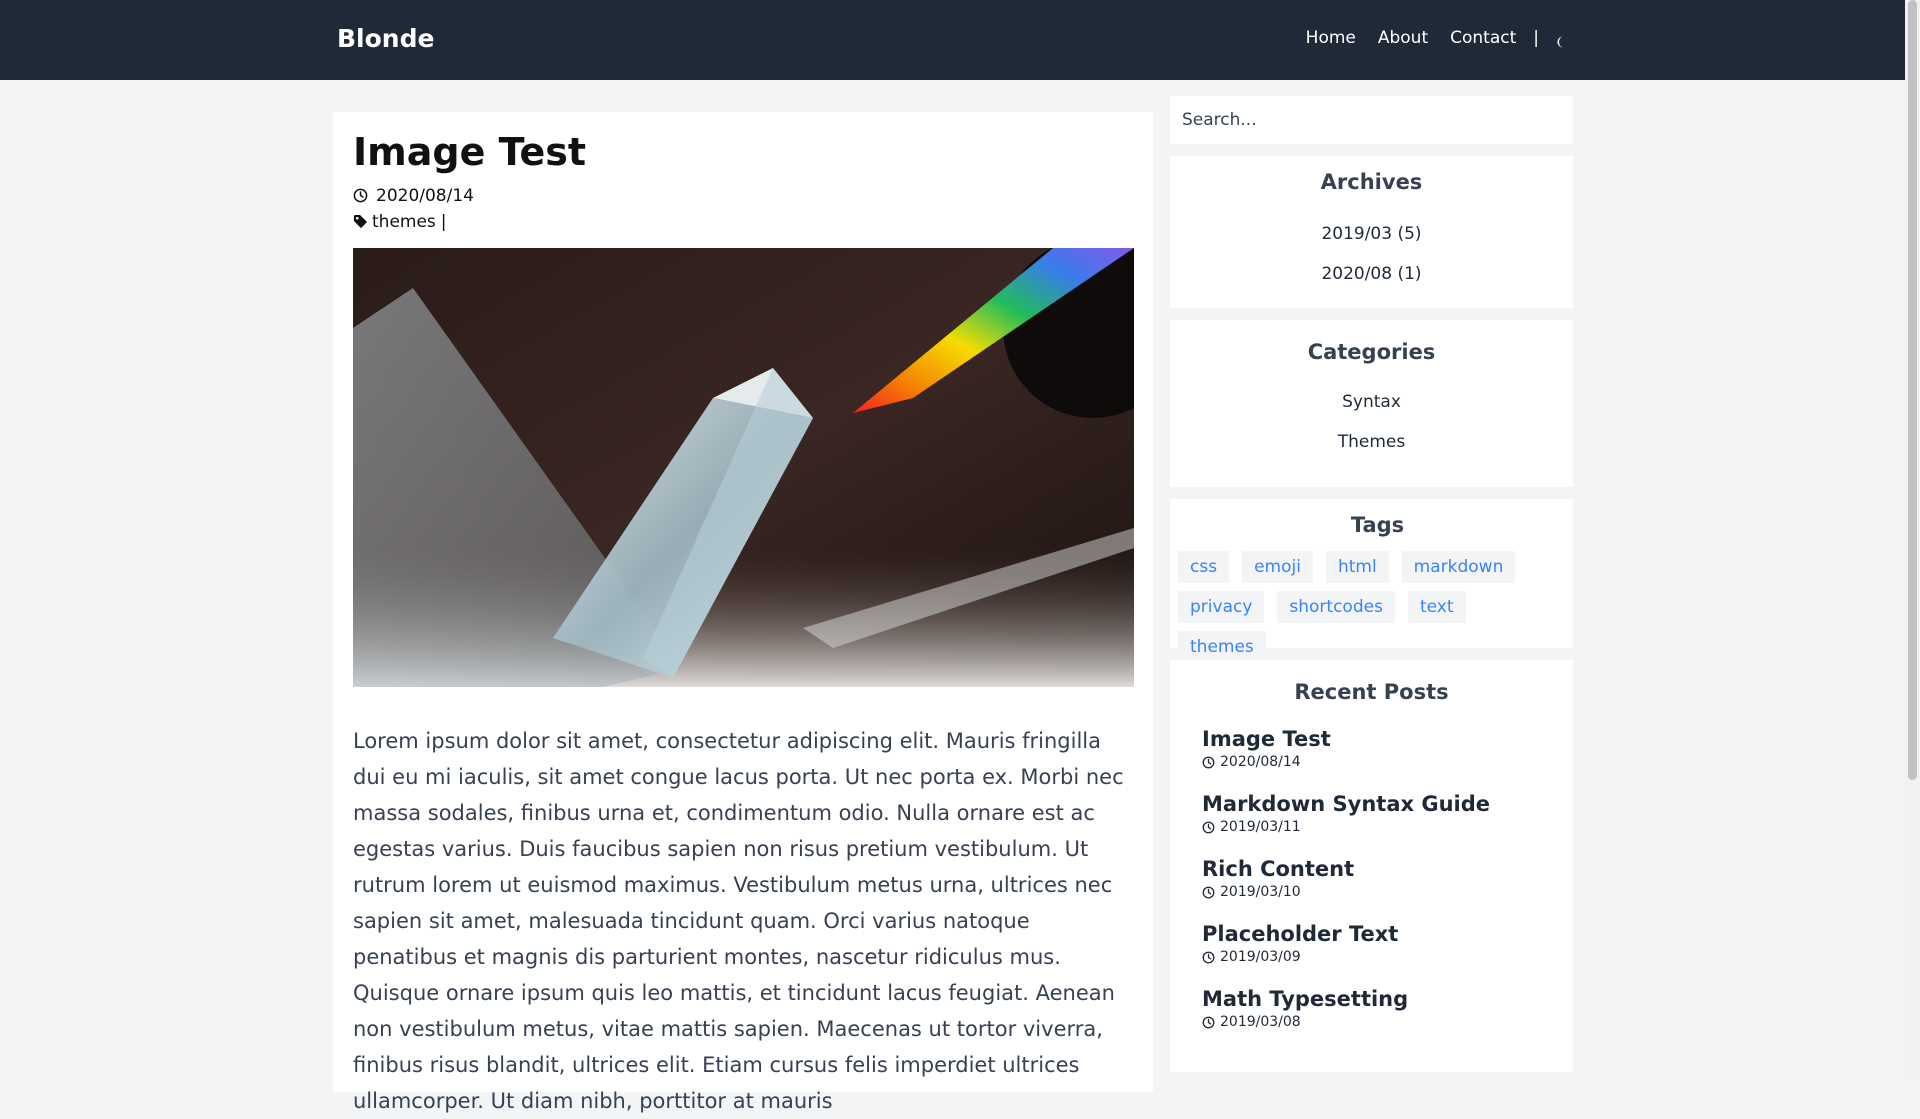  What do you see at coordinates (1371, 352) in the screenshot?
I see `categories-title: Categories` at bounding box center [1371, 352].